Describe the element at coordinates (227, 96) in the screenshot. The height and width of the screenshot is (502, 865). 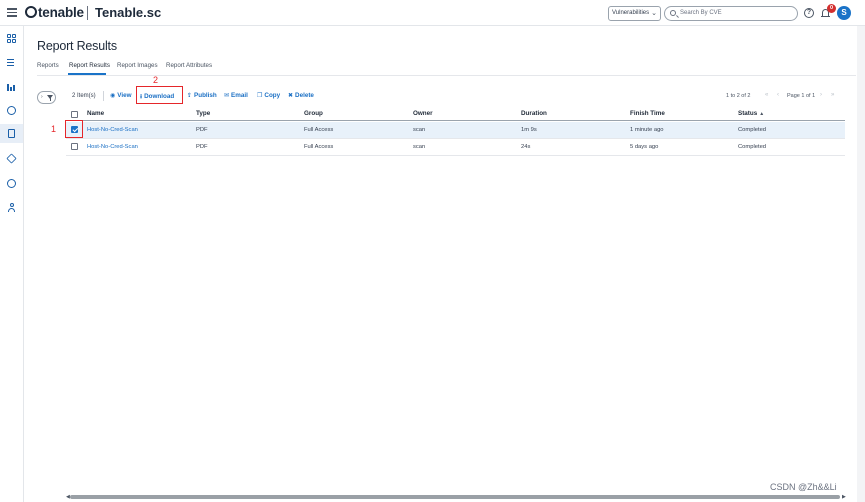
I see `email-icon: ✉` at that location.